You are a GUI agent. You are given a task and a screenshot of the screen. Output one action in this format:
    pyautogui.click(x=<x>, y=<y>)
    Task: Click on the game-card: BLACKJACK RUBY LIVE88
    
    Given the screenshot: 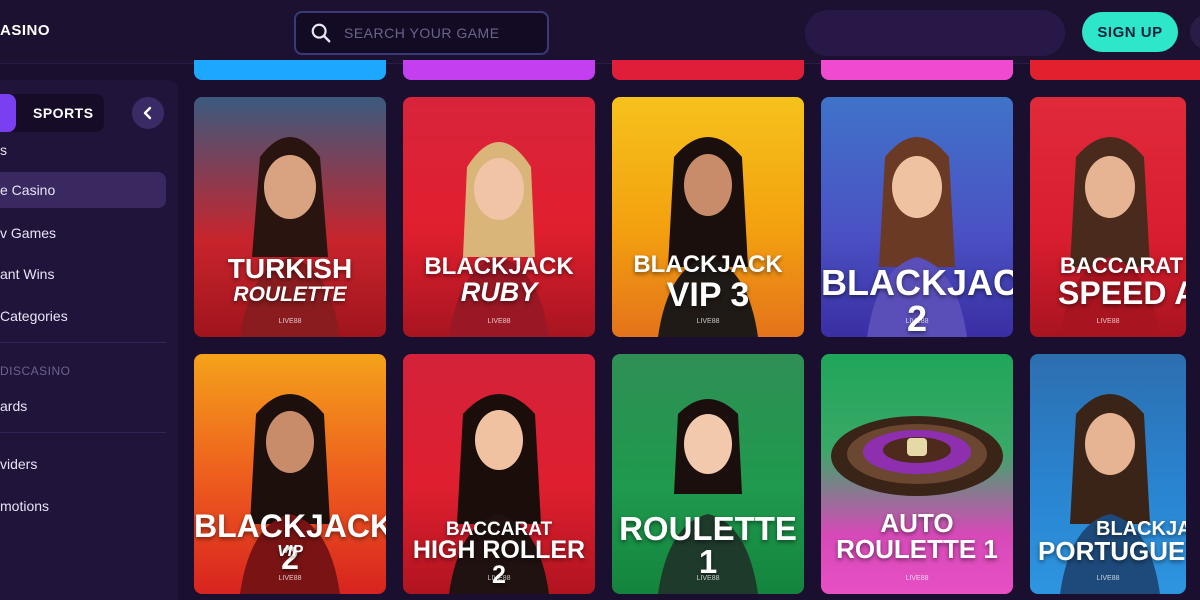 What is the action you would take?
    pyautogui.click(x=499, y=217)
    